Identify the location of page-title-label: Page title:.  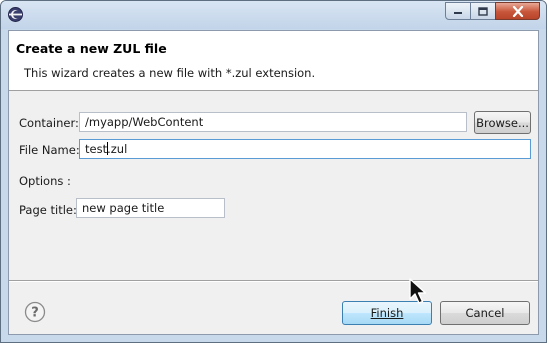
(48, 210).